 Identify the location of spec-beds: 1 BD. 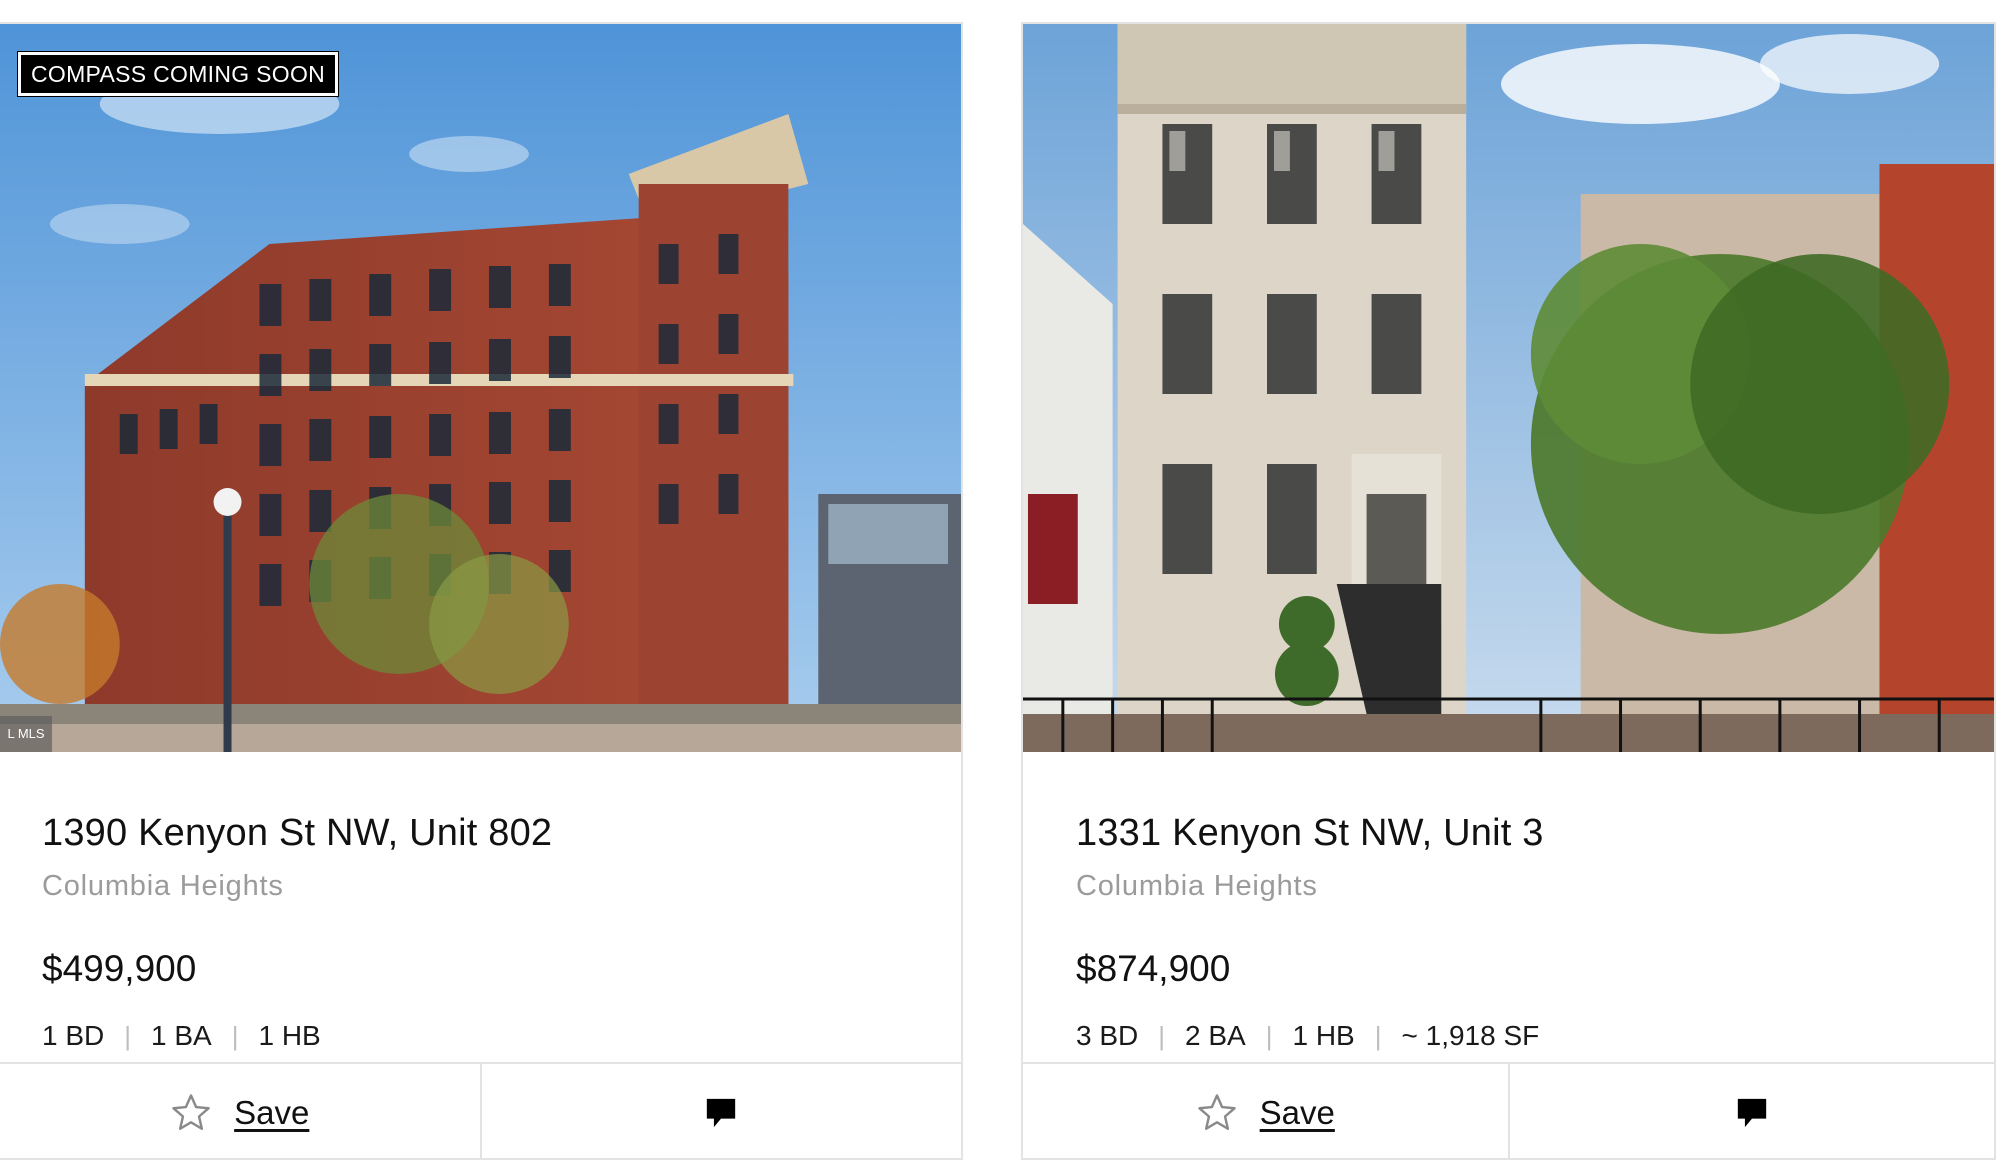
(73, 1035).